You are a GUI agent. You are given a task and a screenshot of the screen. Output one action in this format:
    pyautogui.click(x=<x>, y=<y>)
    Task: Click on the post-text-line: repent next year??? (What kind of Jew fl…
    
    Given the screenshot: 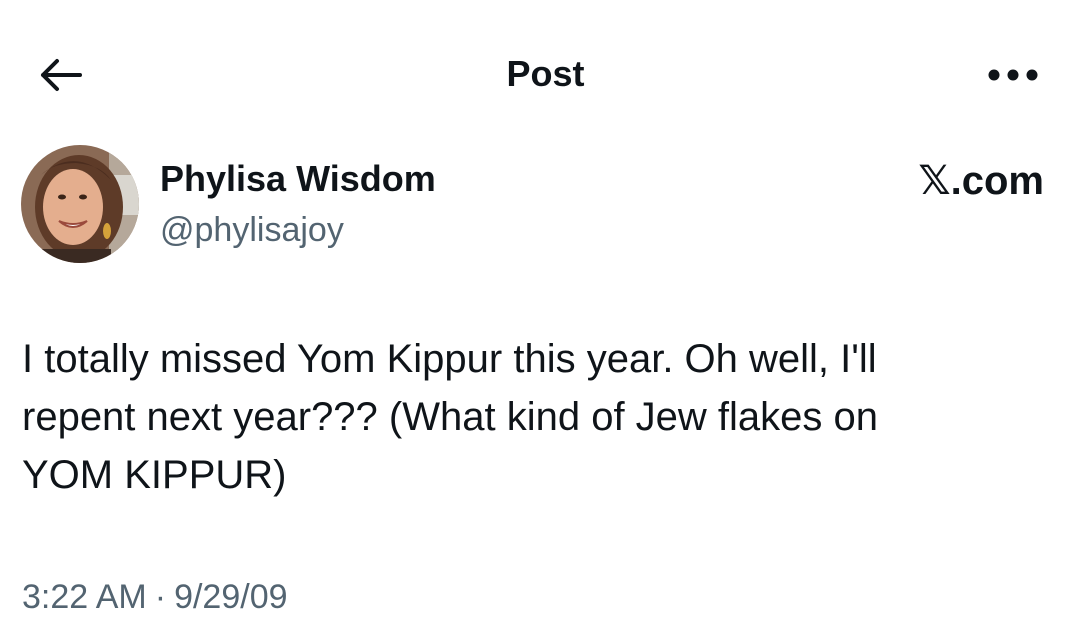 What is the action you would take?
    pyautogui.click(x=450, y=417)
    